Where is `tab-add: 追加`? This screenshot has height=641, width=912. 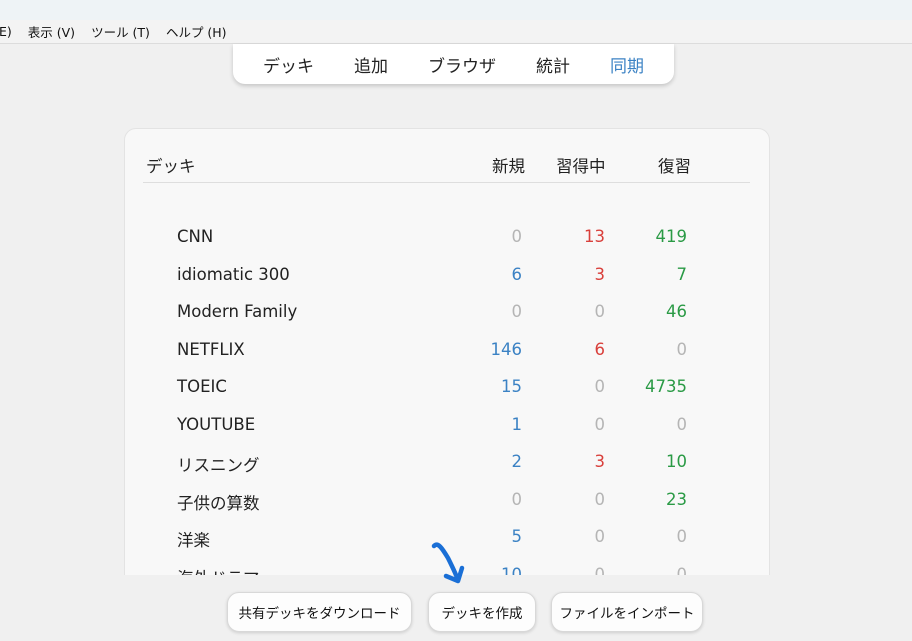 tab-add: 追加 is located at coordinates (371, 64).